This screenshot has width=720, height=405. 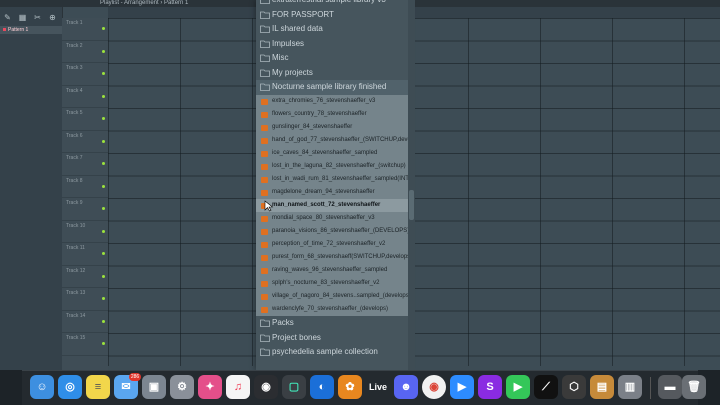 What do you see at coordinates (325, 153) in the screenshot?
I see `file-label: ice_caves_84_stevenshaeffer_sampled` at bounding box center [325, 153].